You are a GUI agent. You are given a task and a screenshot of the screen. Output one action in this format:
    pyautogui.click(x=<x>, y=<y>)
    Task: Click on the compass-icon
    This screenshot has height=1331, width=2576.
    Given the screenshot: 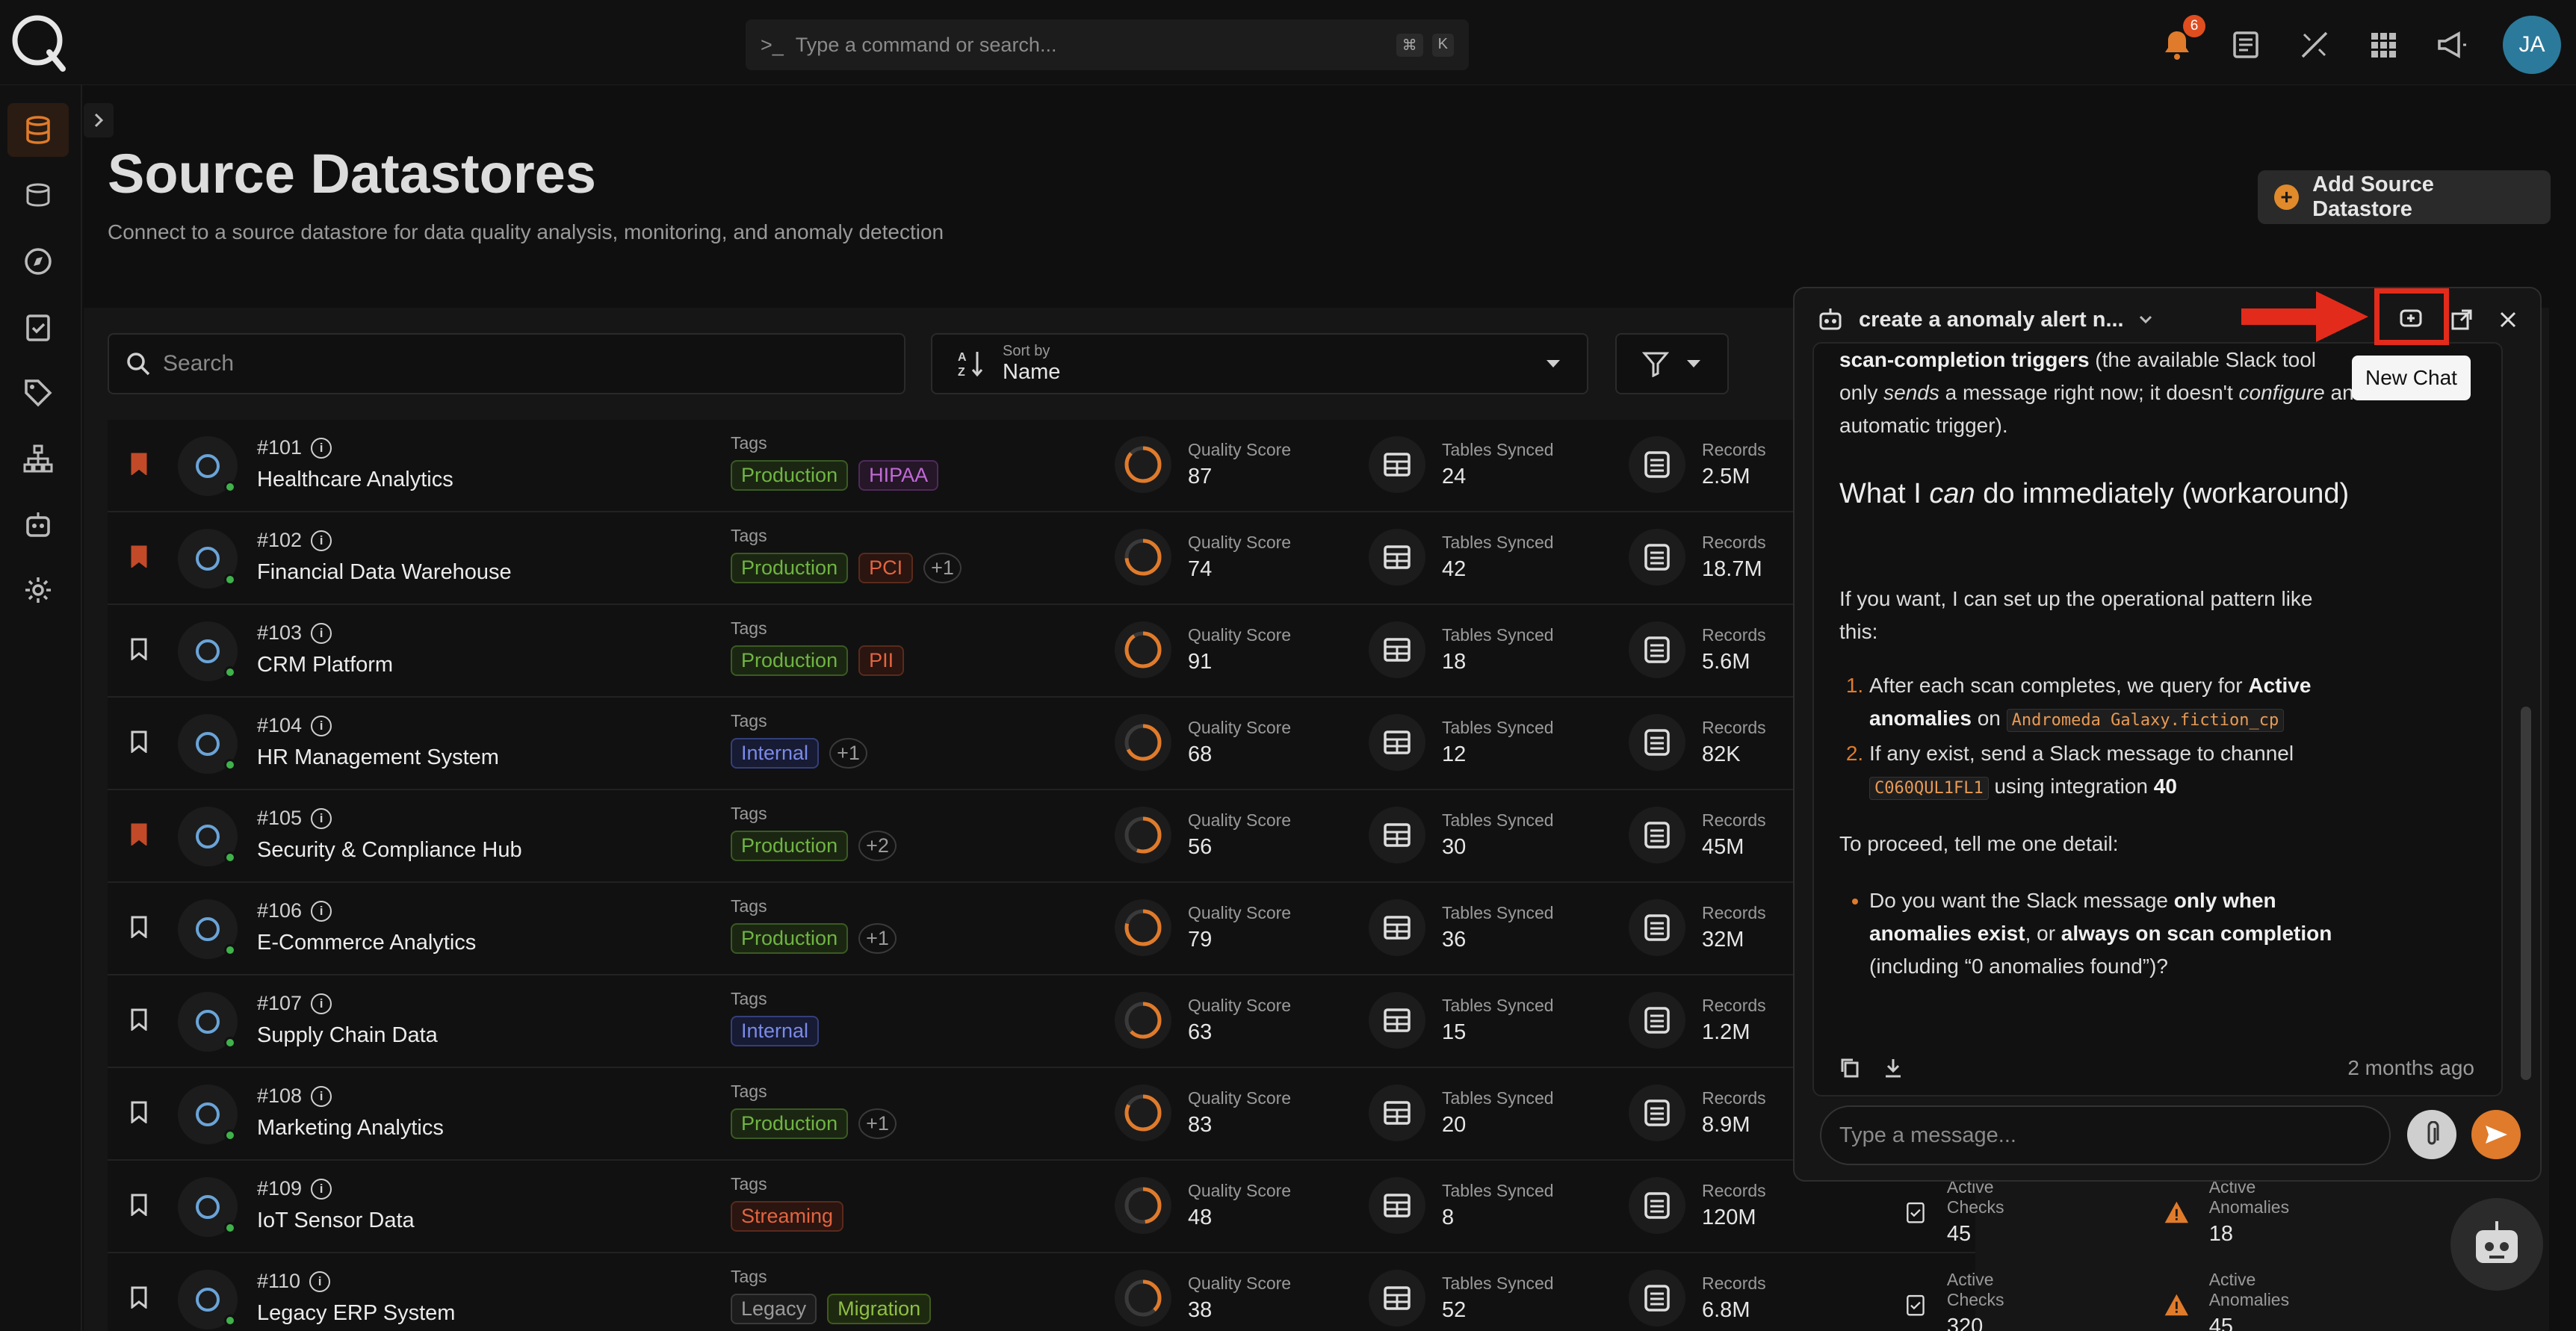 What is the action you would take?
    pyautogui.click(x=38, y=261)
    